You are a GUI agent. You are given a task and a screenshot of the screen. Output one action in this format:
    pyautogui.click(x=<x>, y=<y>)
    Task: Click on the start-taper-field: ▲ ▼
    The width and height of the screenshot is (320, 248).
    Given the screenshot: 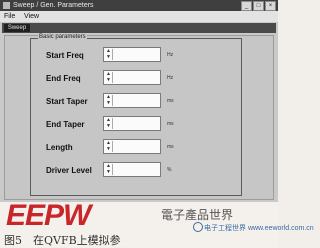 What is the action you would take?
    pyautogui.click(x=132, y=100)
    